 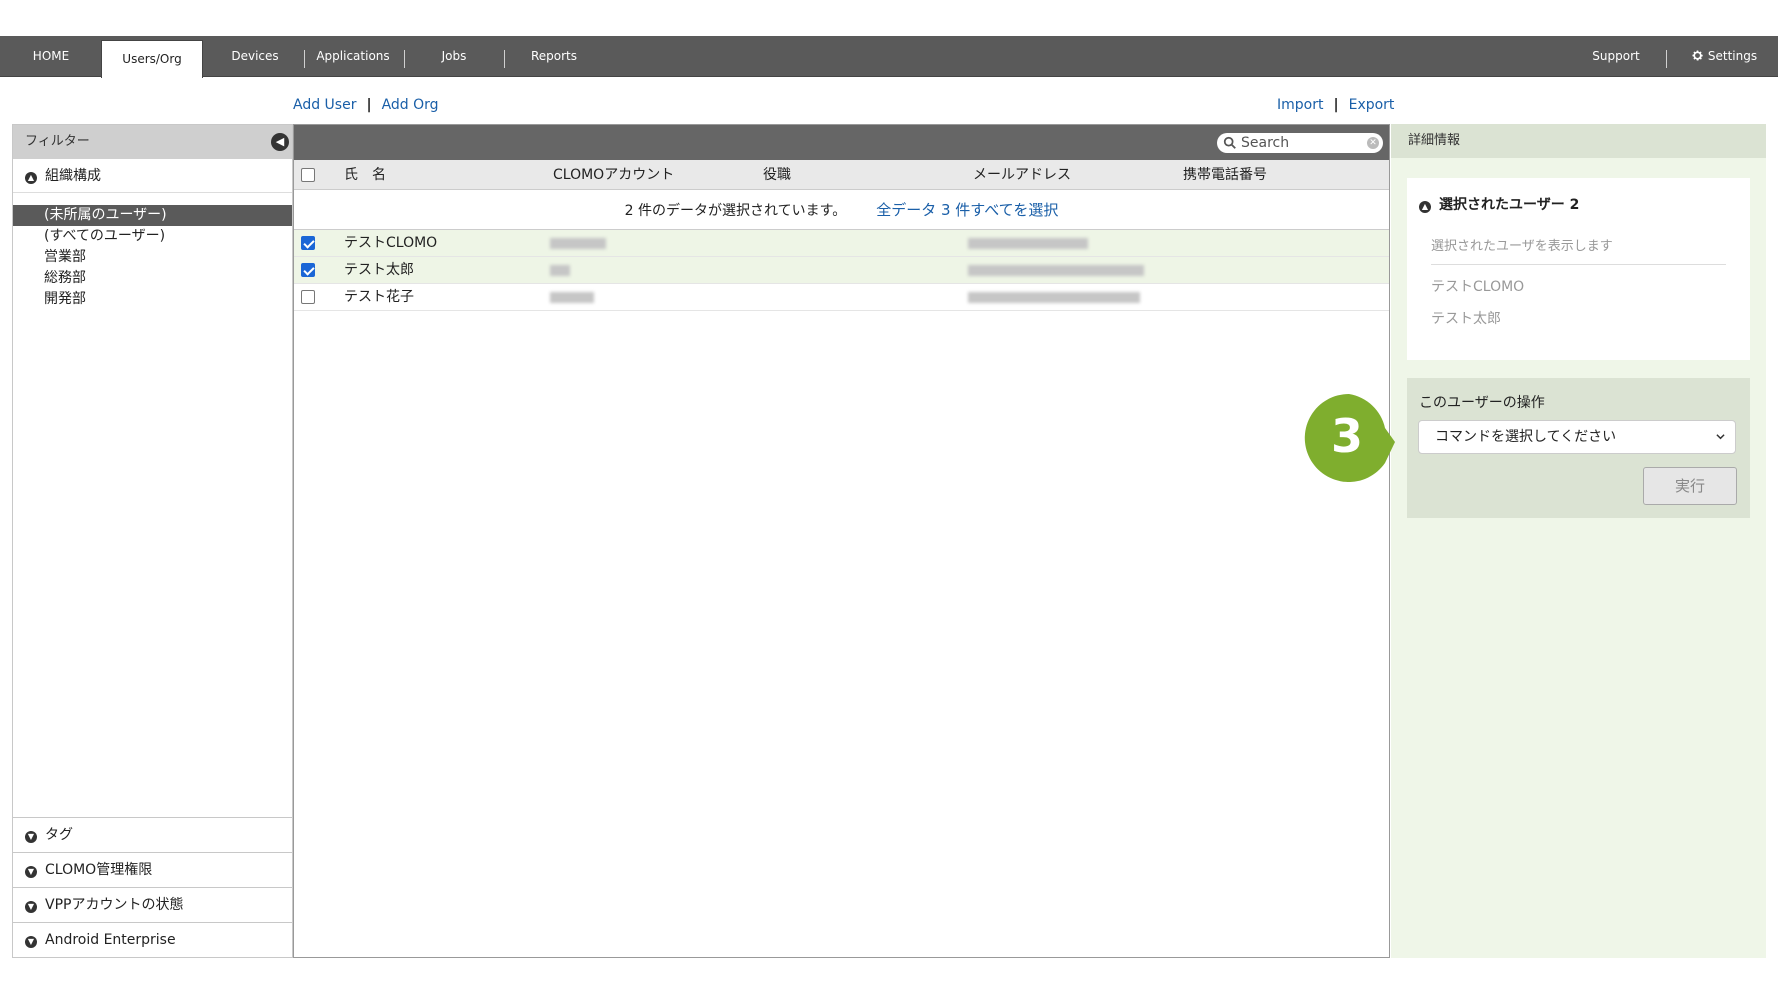 What do you see at coordinates (391, 243) in the screenshot?
I see `user-name: テストCLOMO` at bounding box center [391, 243].